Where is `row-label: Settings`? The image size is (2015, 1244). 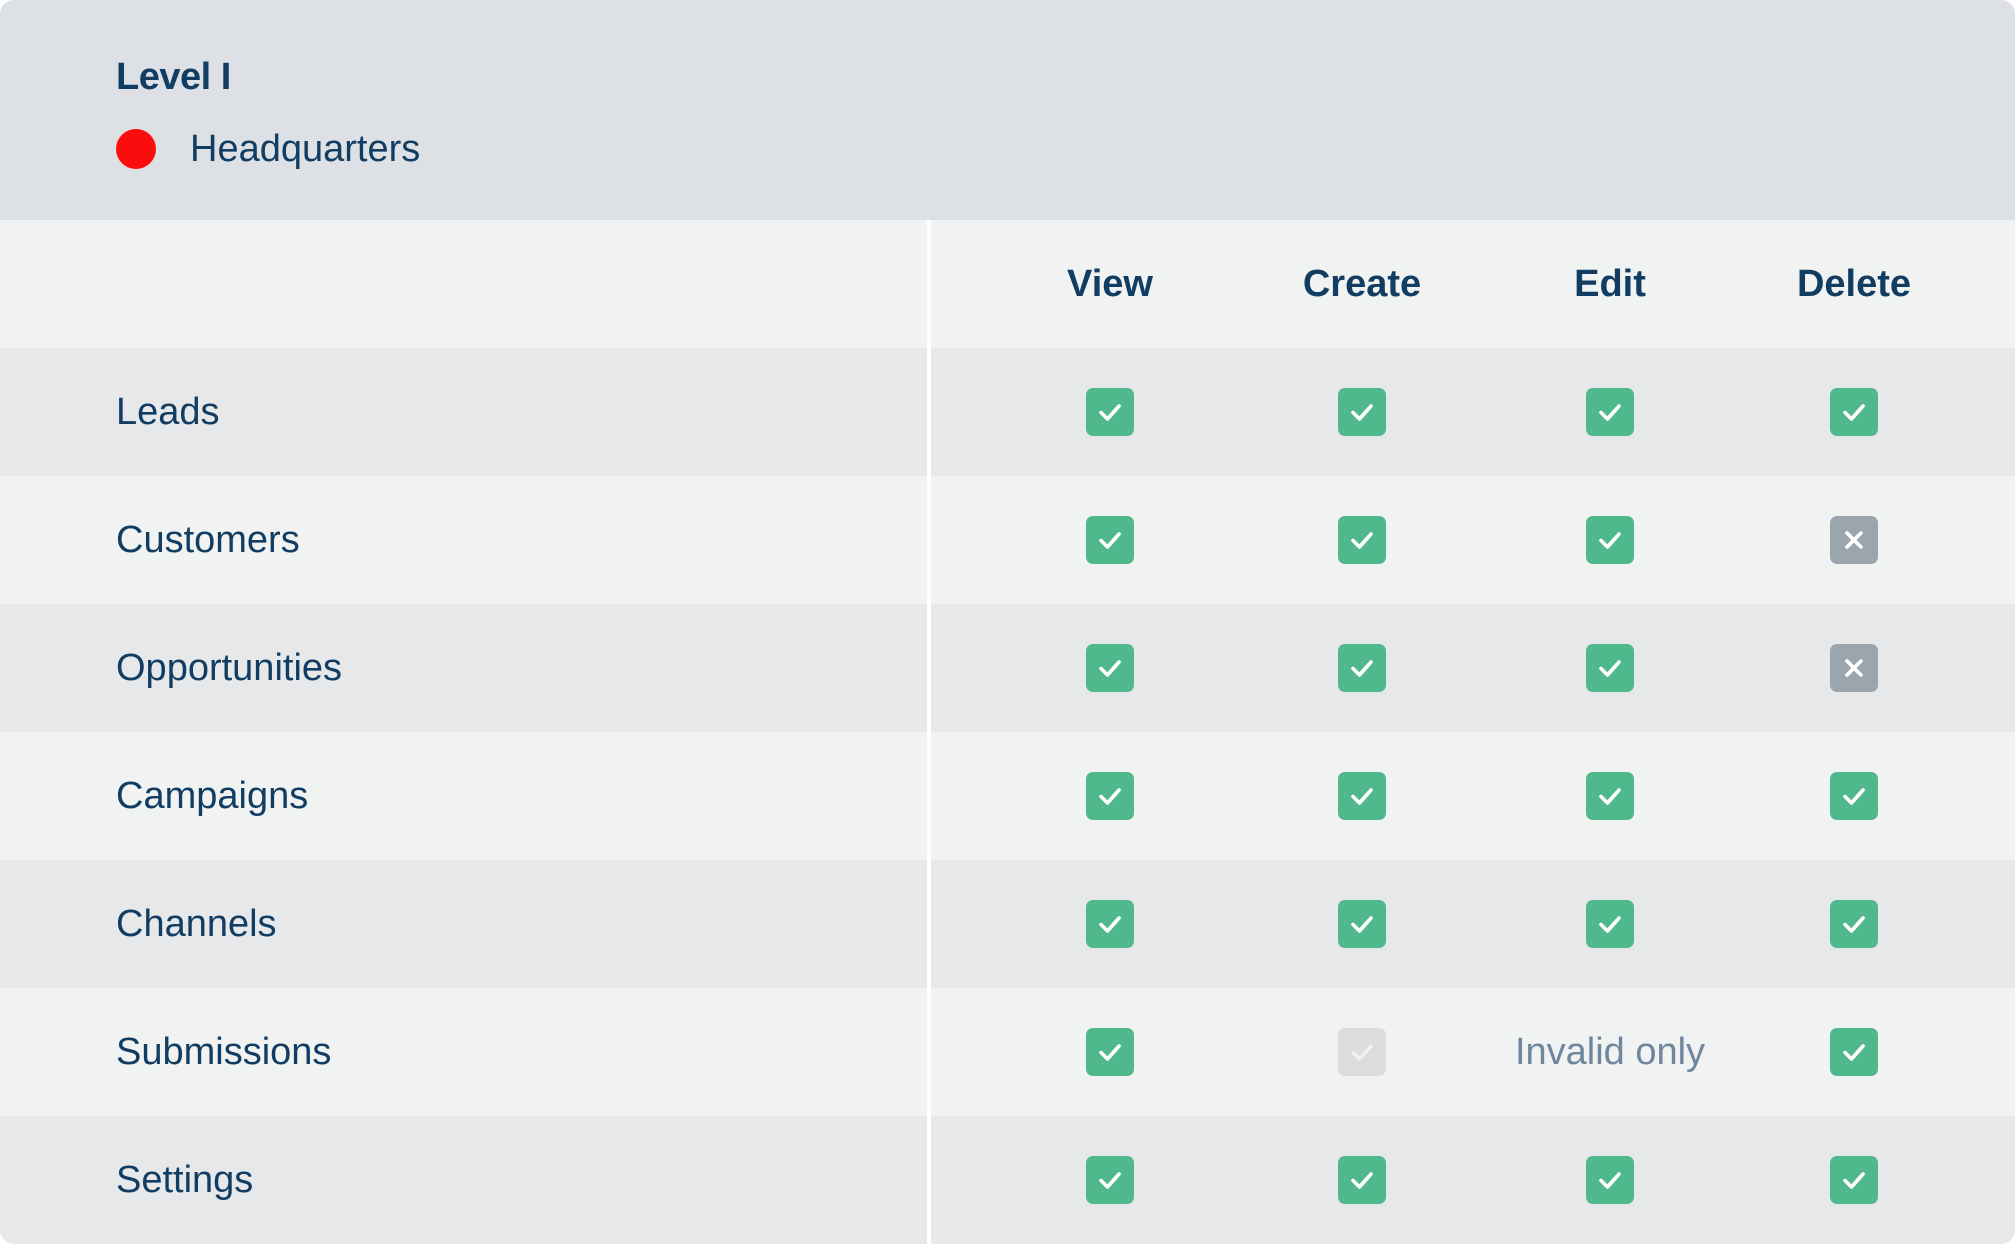
row-label: Settings is located at coordinates (185, 1179).